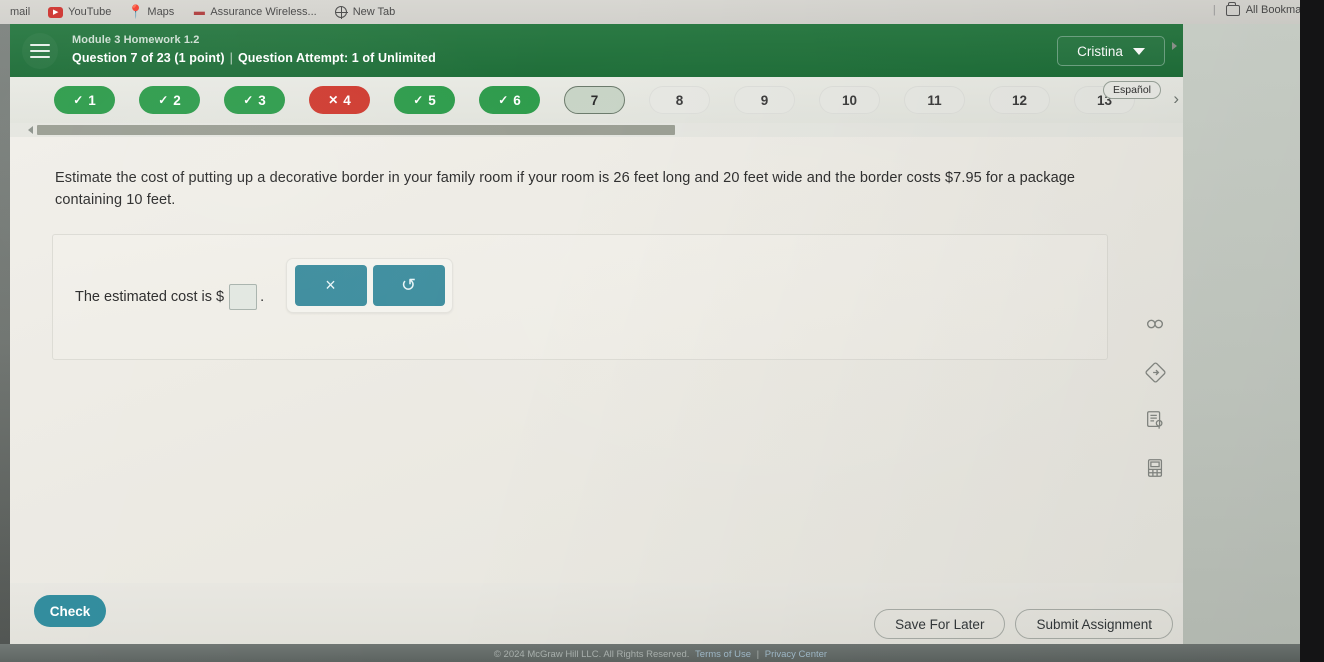 This screenshot has width=1324, height=662. I want to click on undo-button: ↺, so click(408, 285).